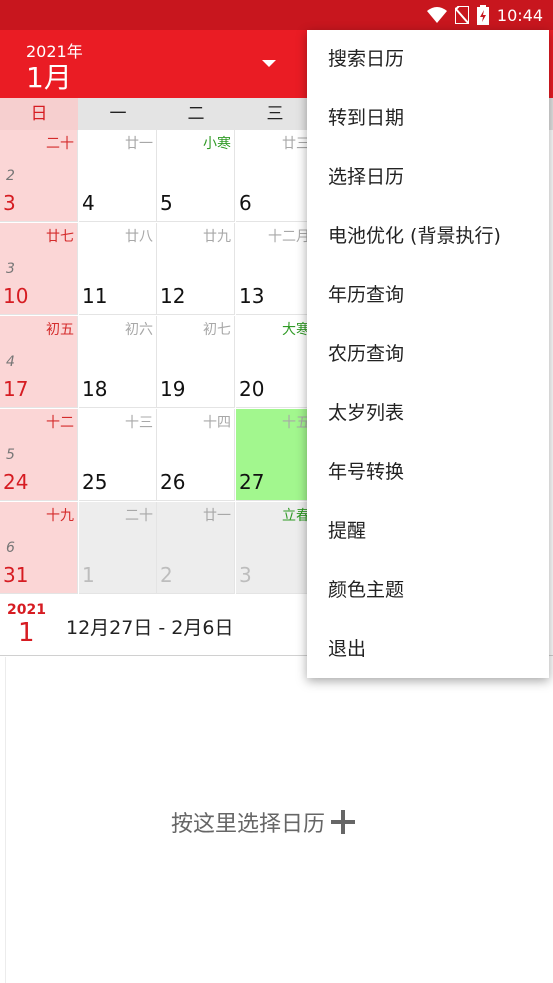 This screenshot has width=553, height=983. What do you see at coordinates (139, 423) in the screenshot?
I see `lunar-date: 十三` at bounding box center [139, 423].